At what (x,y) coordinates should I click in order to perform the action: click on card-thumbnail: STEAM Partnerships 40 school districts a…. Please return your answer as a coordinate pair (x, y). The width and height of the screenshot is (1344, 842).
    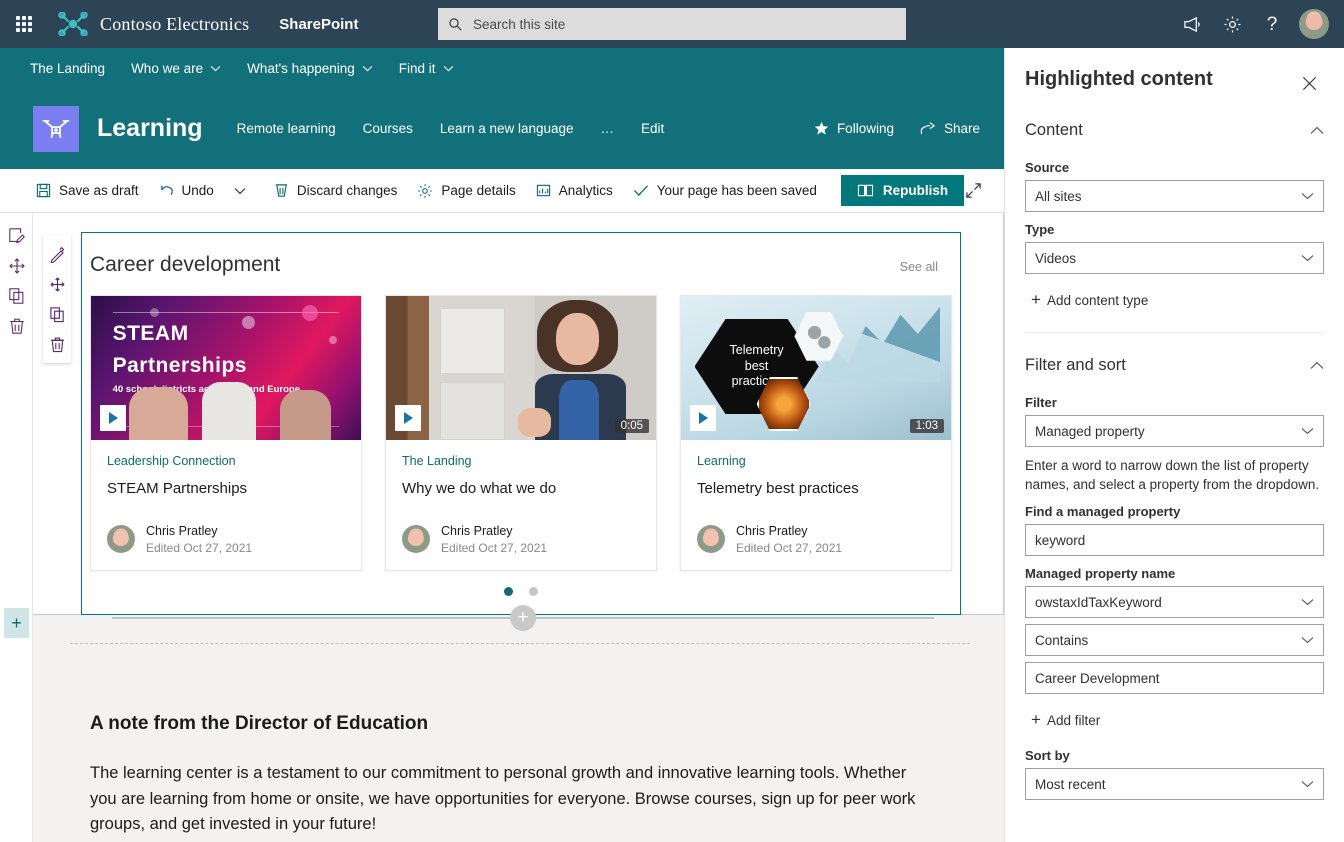
    Looking at the image, I should click on (226, 368).